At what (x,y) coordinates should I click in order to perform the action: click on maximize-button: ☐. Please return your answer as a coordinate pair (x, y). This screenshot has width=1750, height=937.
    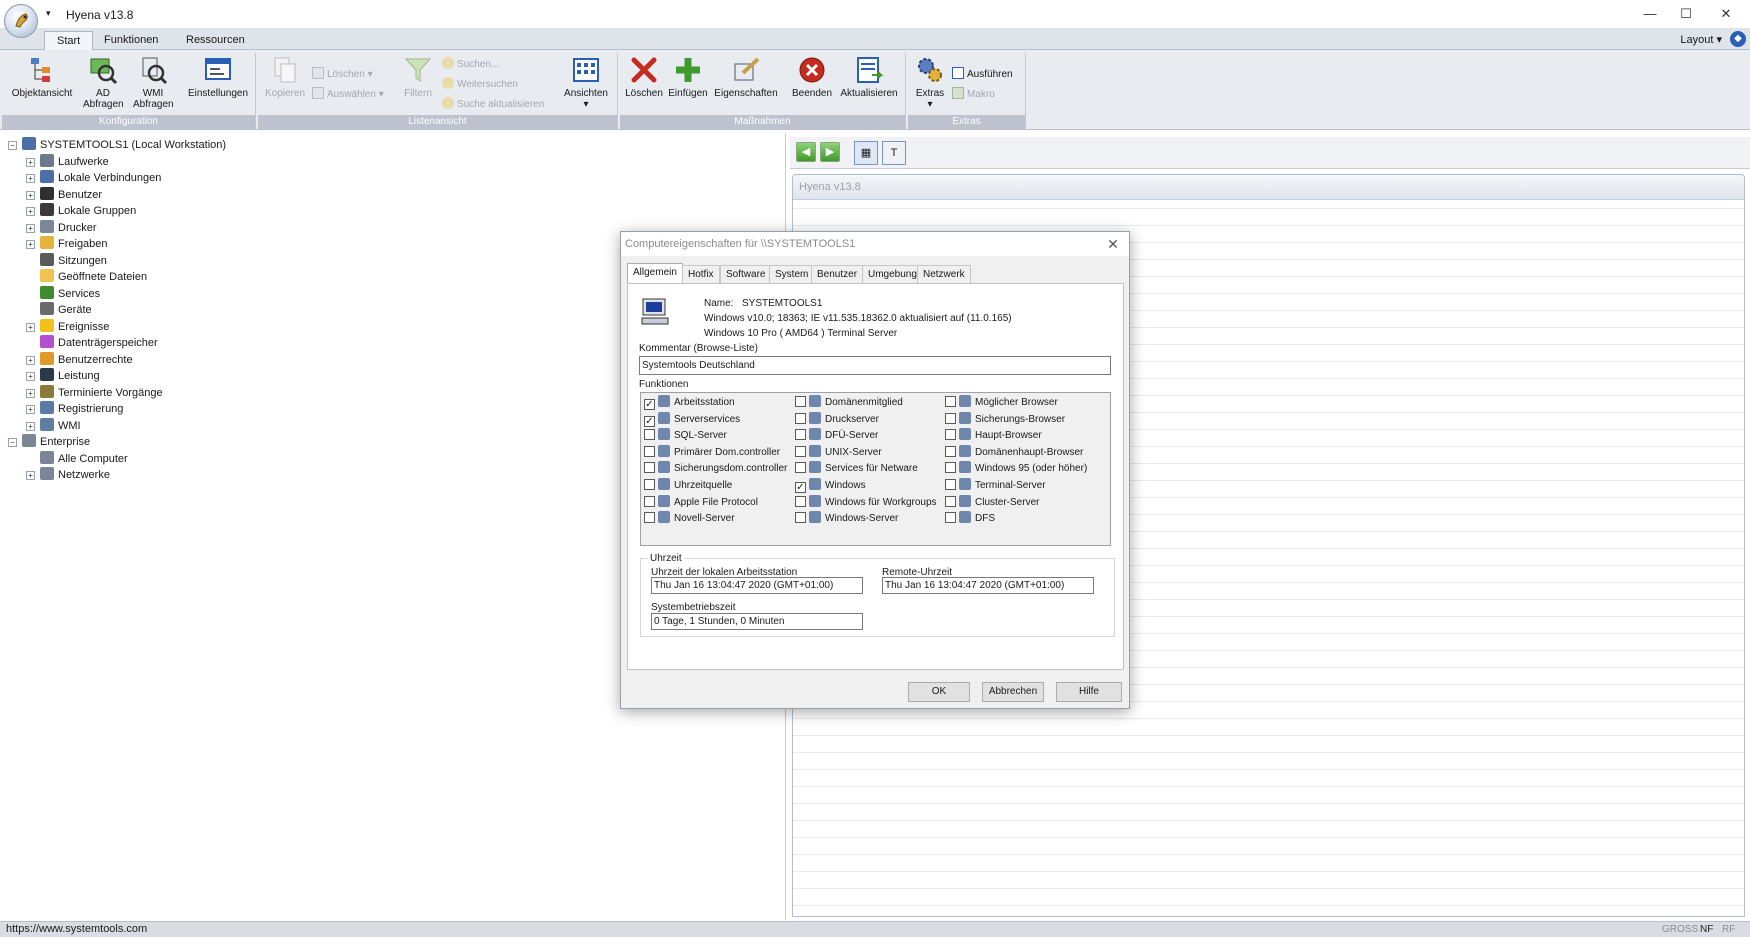
    Looking at the image, I should click on (1686, 14).